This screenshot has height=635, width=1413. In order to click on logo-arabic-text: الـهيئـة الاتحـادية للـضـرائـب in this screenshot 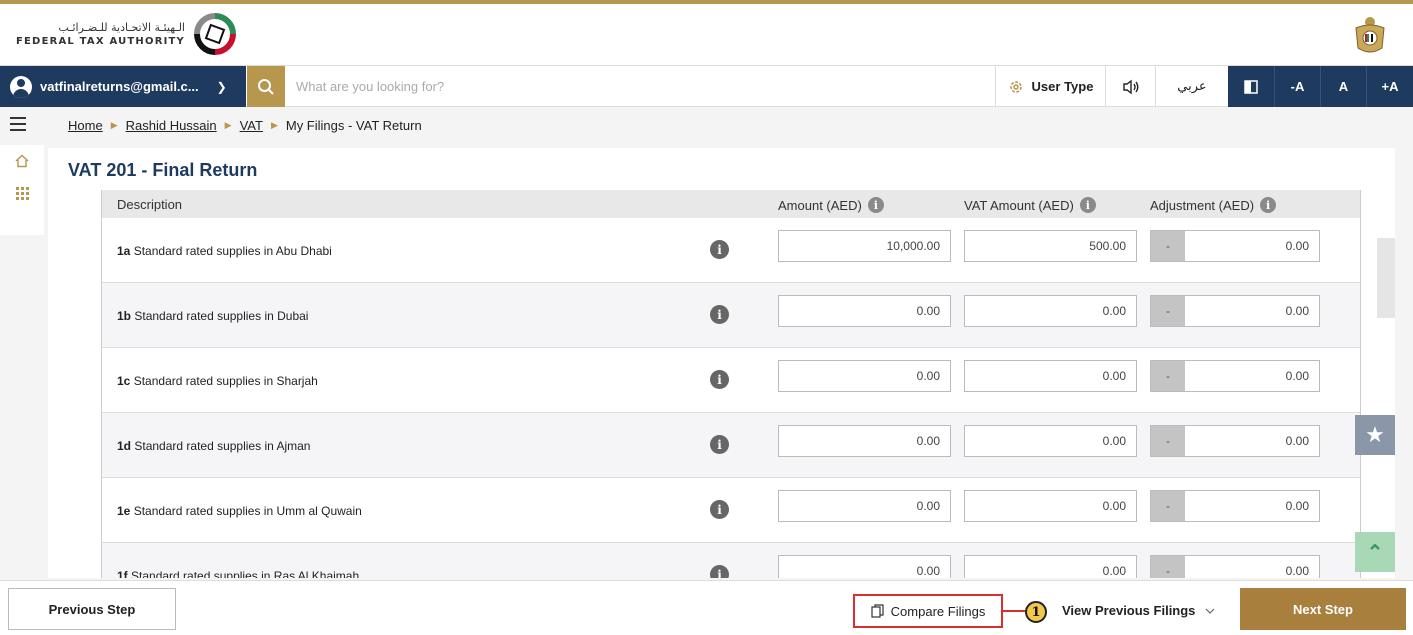, I will do `click(121, 27)`.